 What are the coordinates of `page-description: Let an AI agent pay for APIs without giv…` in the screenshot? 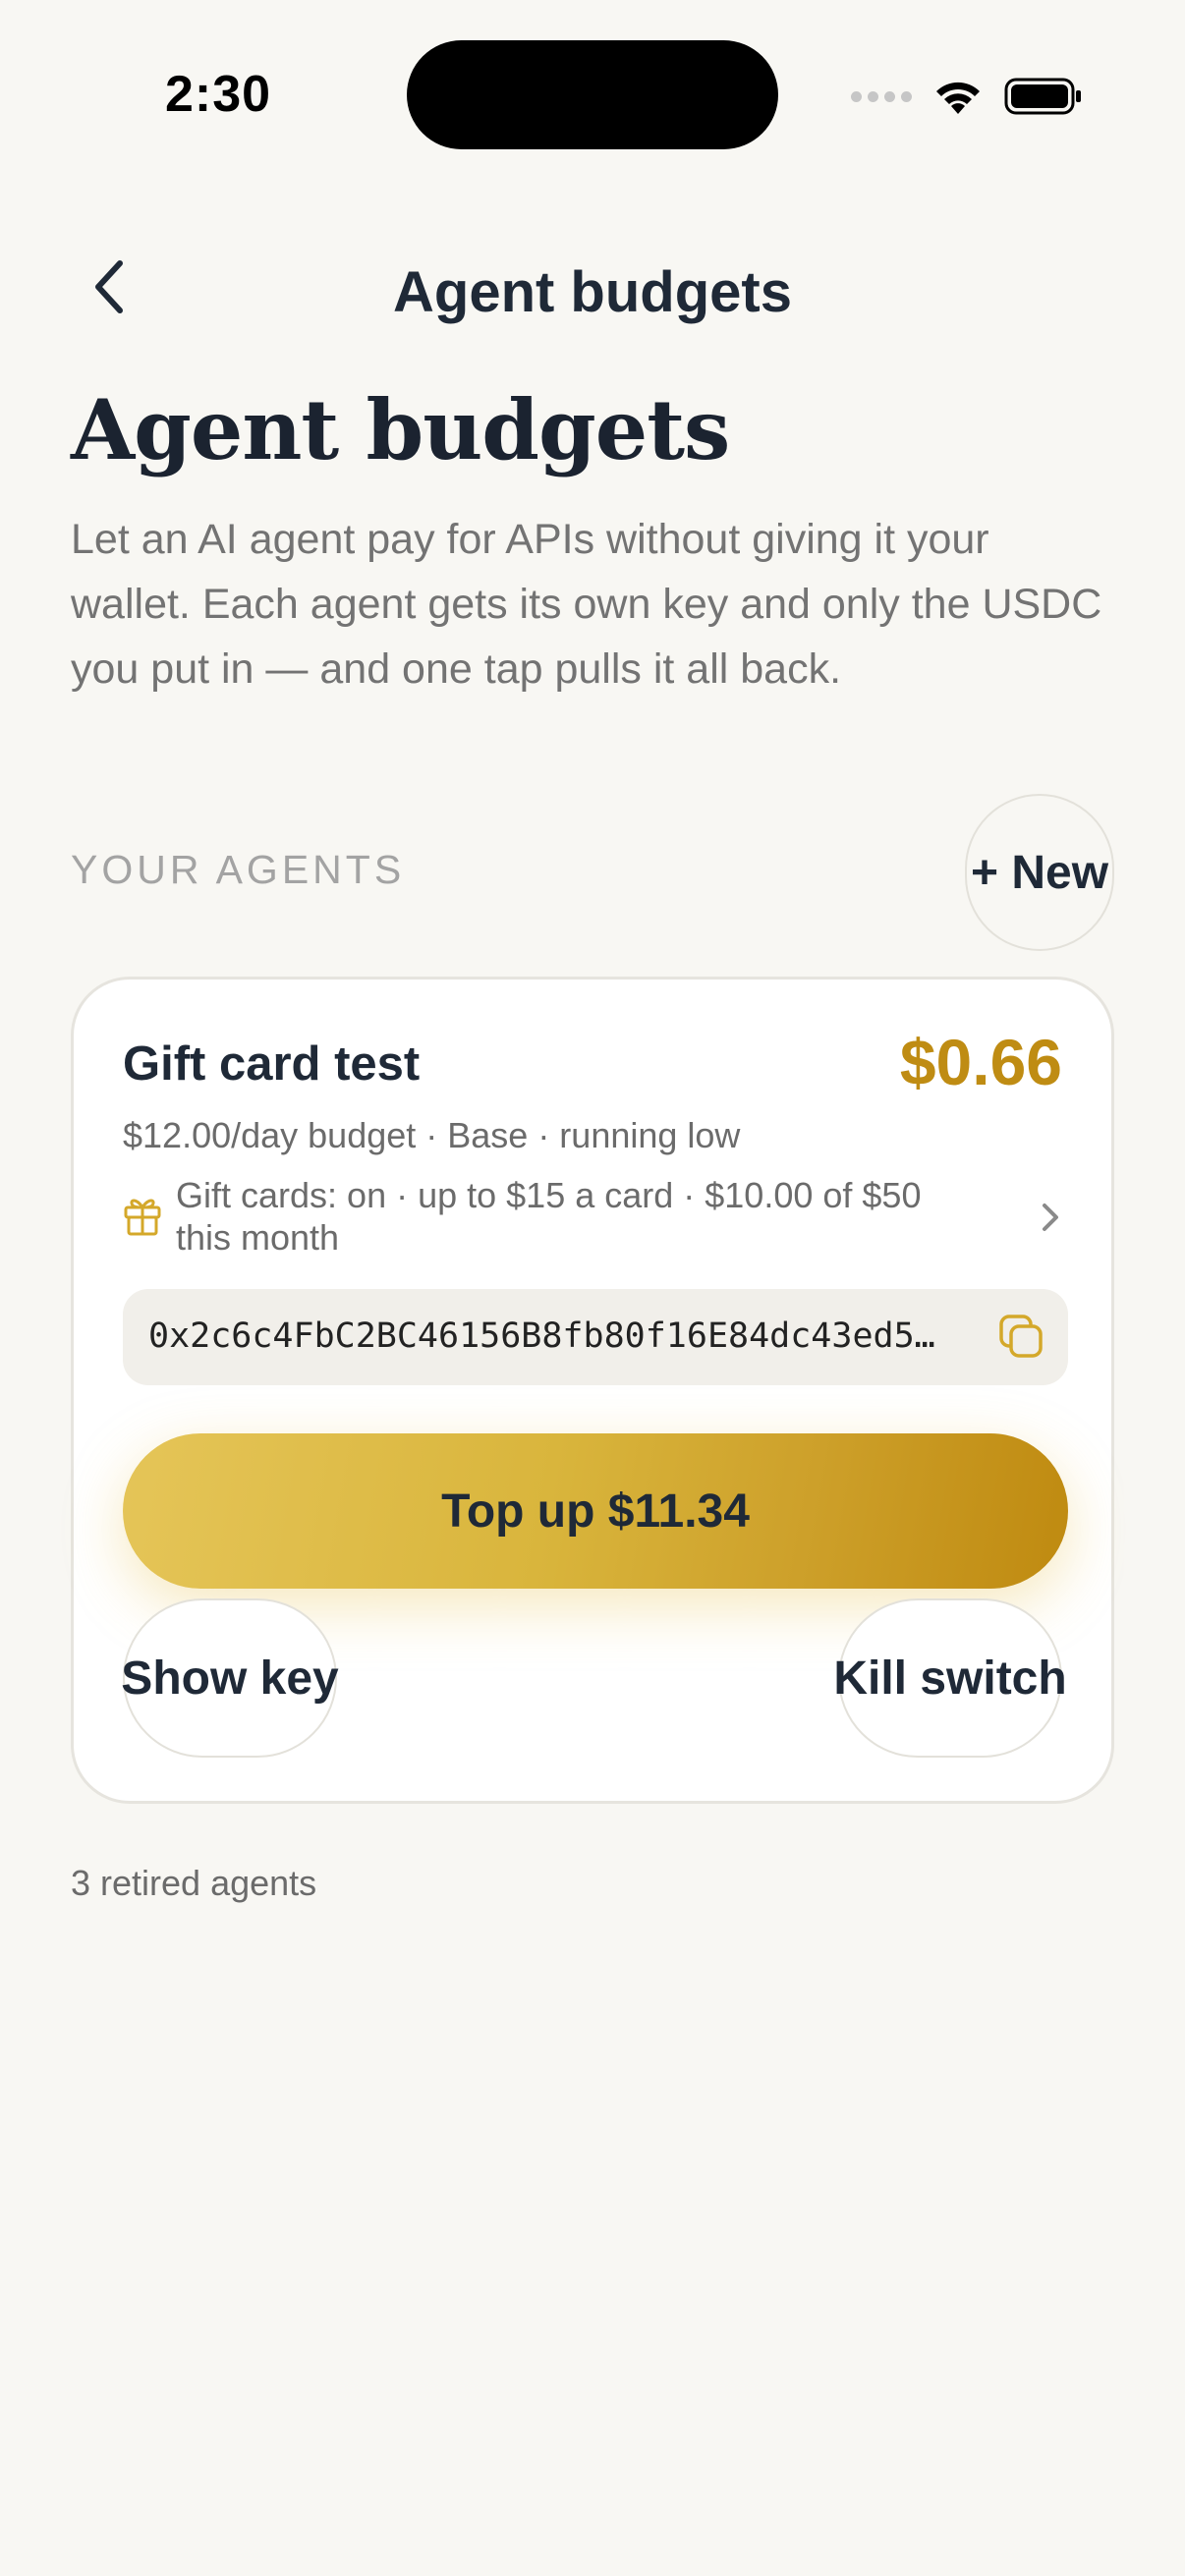 It's located at (587, 604).